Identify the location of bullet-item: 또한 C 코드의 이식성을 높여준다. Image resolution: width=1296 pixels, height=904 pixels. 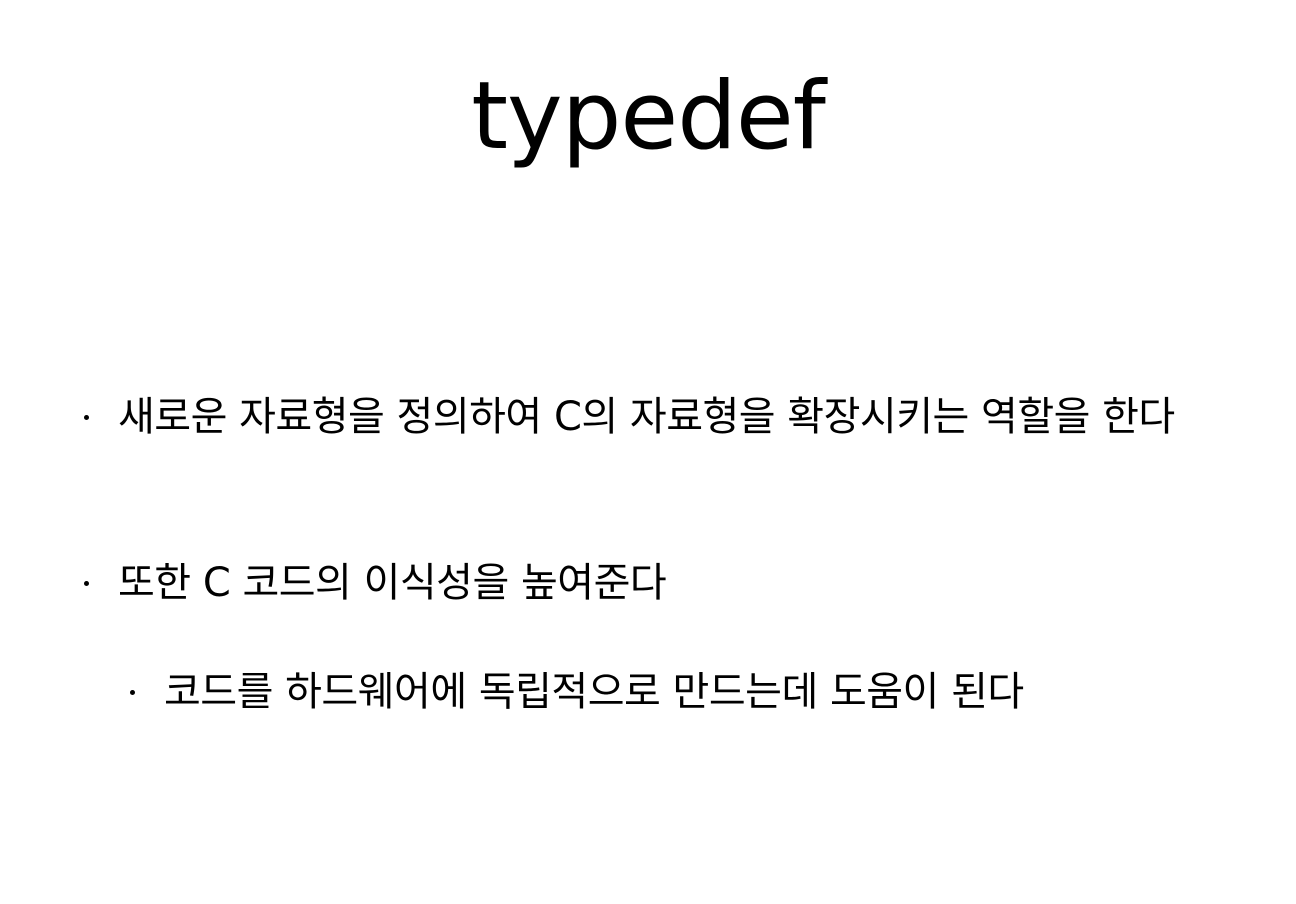
(661, 583).